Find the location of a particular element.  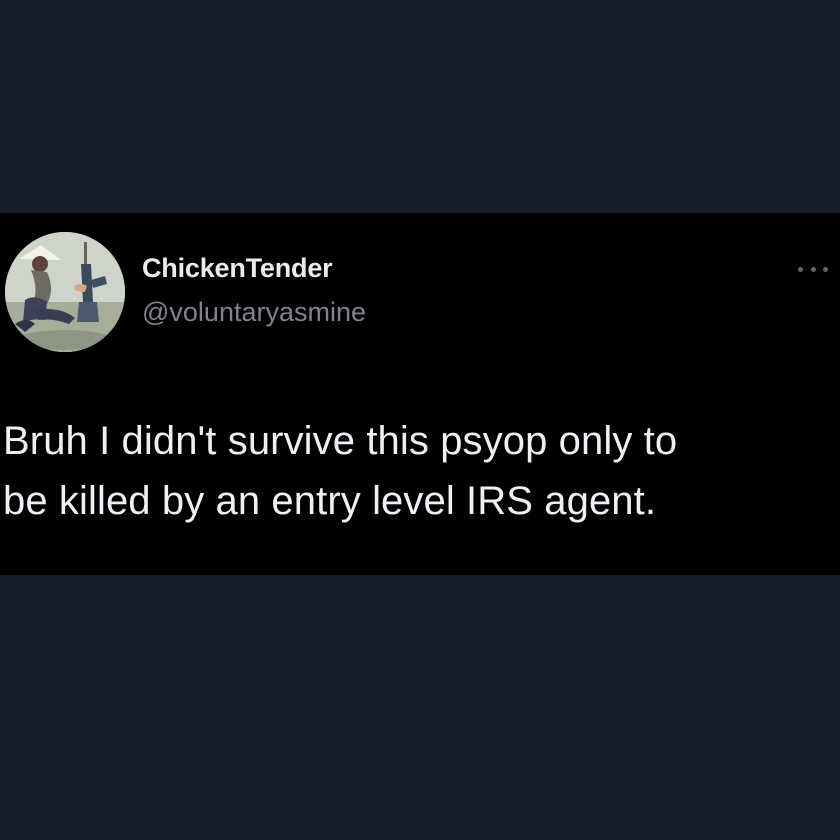

tweet-text-line: Bruh I didn't survive this psyop only to is located at coordinates (340, 441).